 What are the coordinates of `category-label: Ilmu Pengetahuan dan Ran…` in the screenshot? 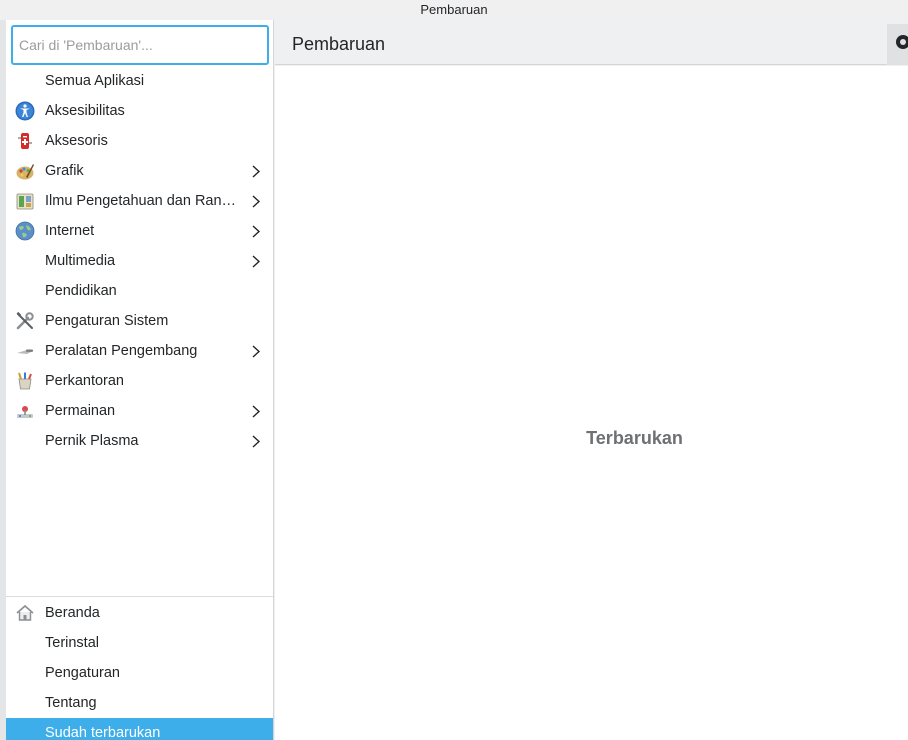 It's located at (141, 201).